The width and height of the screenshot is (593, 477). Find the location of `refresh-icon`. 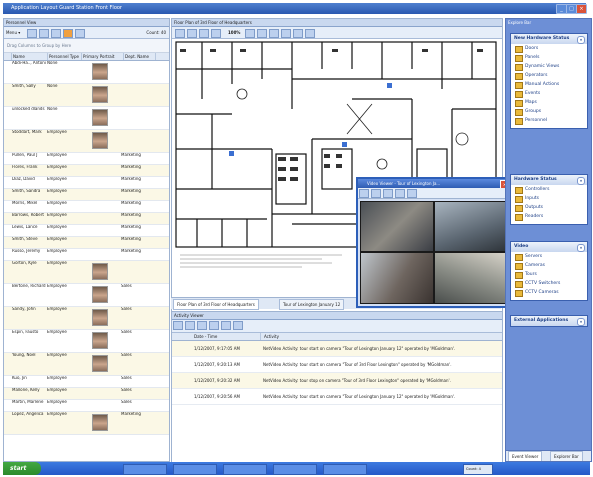

refresh-icon is located at coordinates (274, 33).